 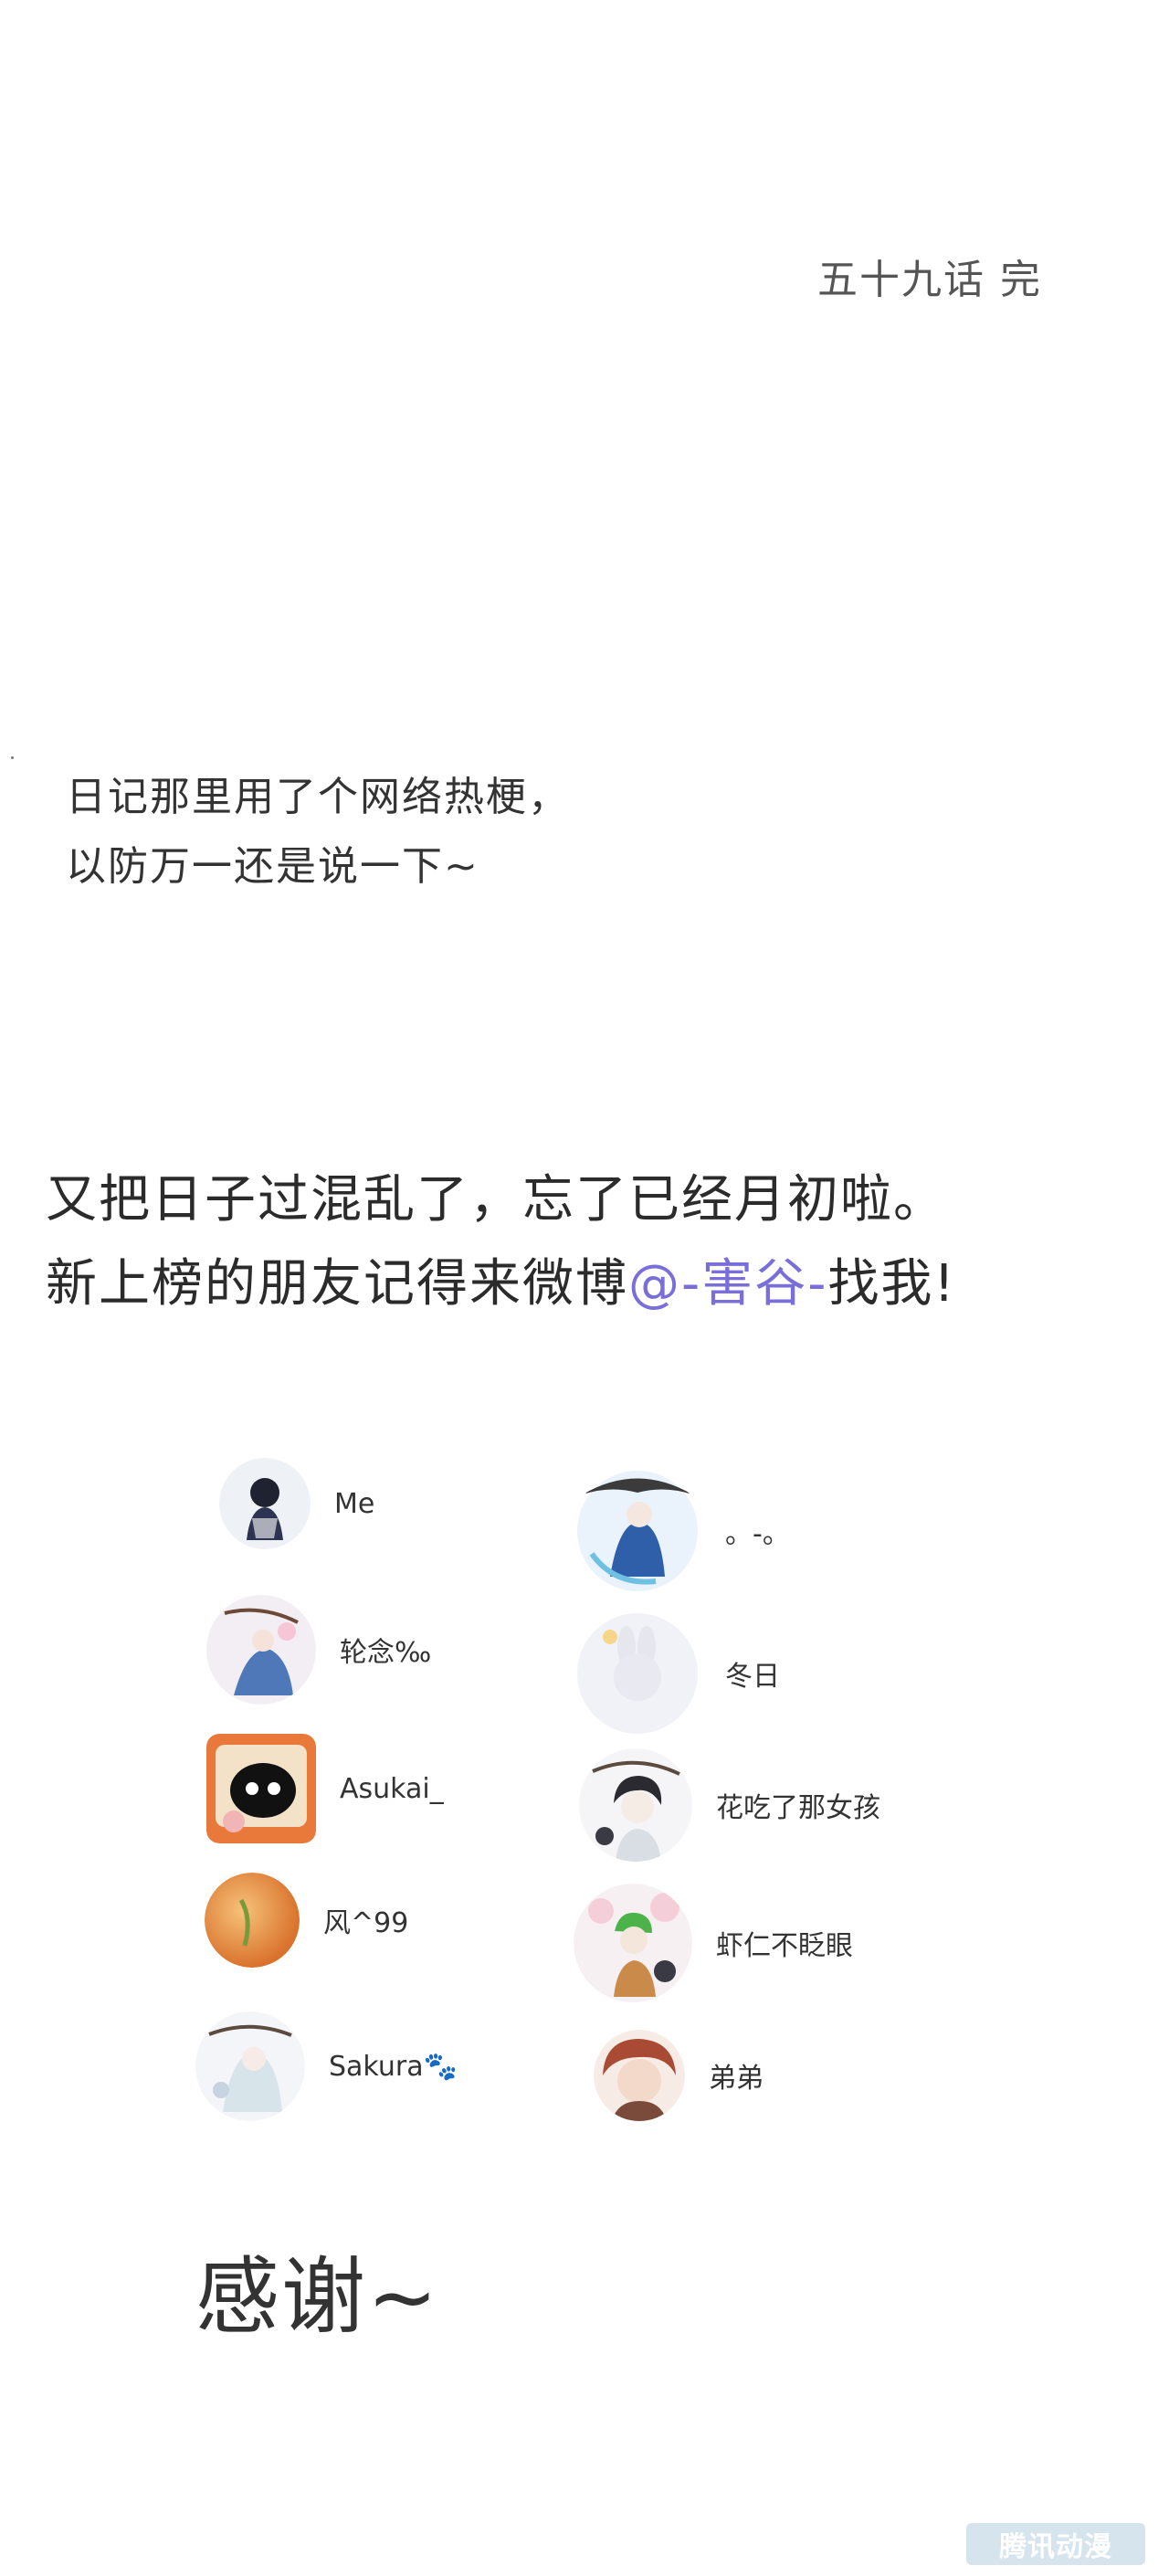 I want to click on friend-name: Me, so click(x=355, y=1503).